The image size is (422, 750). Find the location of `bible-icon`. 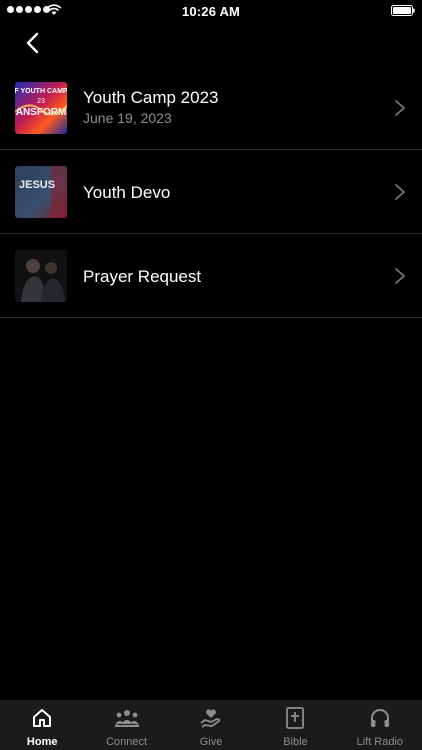

bible-icon is located at coordinates (295, 718).